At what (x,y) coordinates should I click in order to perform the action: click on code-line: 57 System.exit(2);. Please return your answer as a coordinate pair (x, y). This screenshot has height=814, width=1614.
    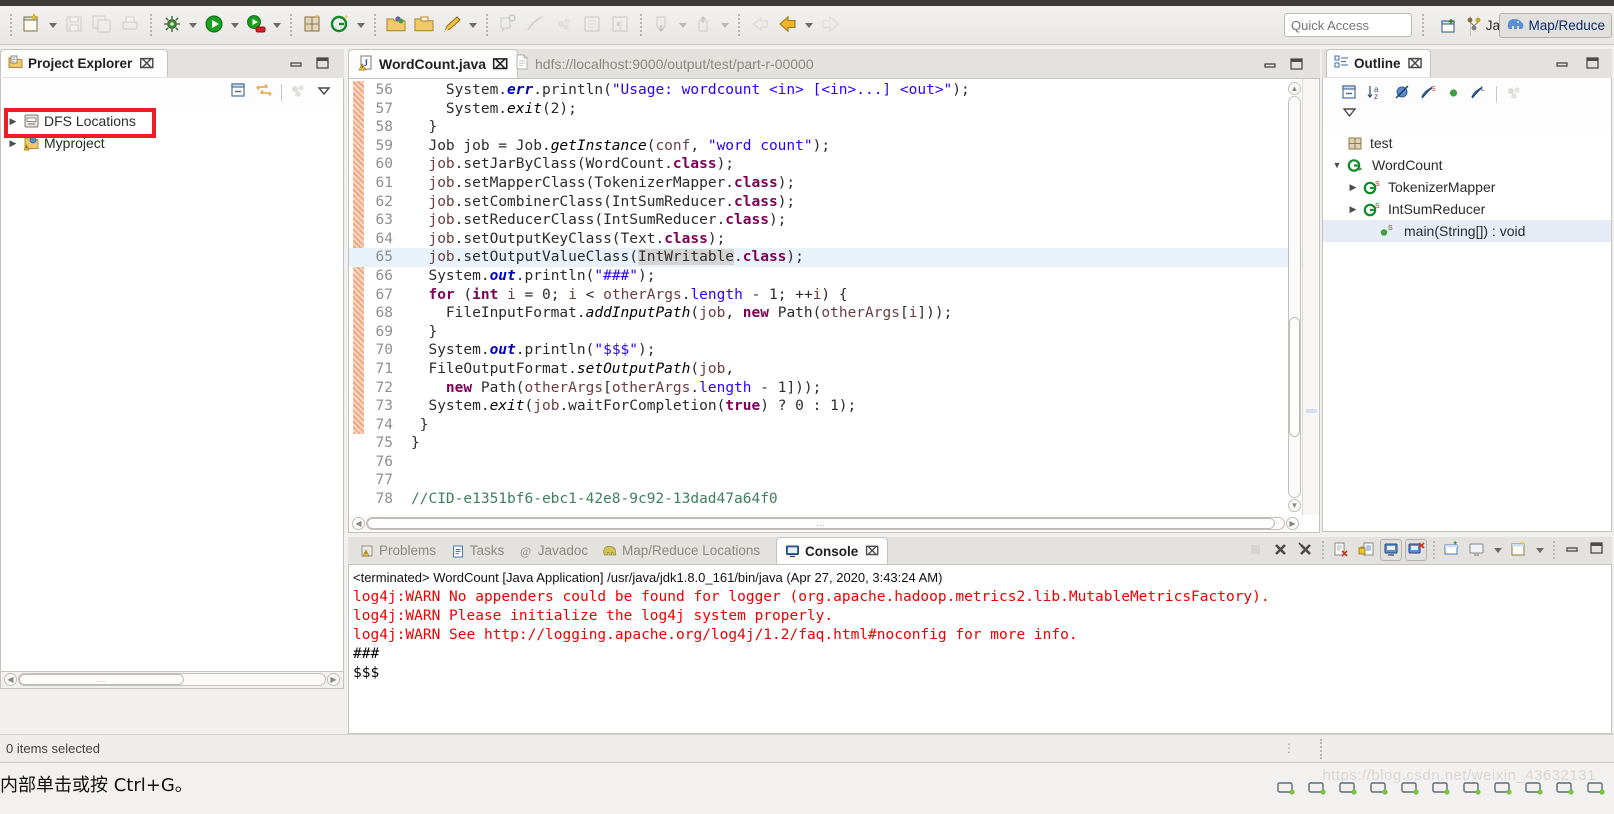
    Looking at the image, I should click on (834, 109).